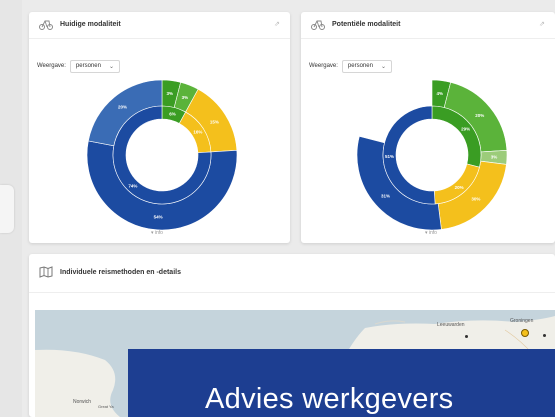  Describe the element at coordinates (172, 113) in the screenshot. I see `donut-segment-label: 6%` at that location.